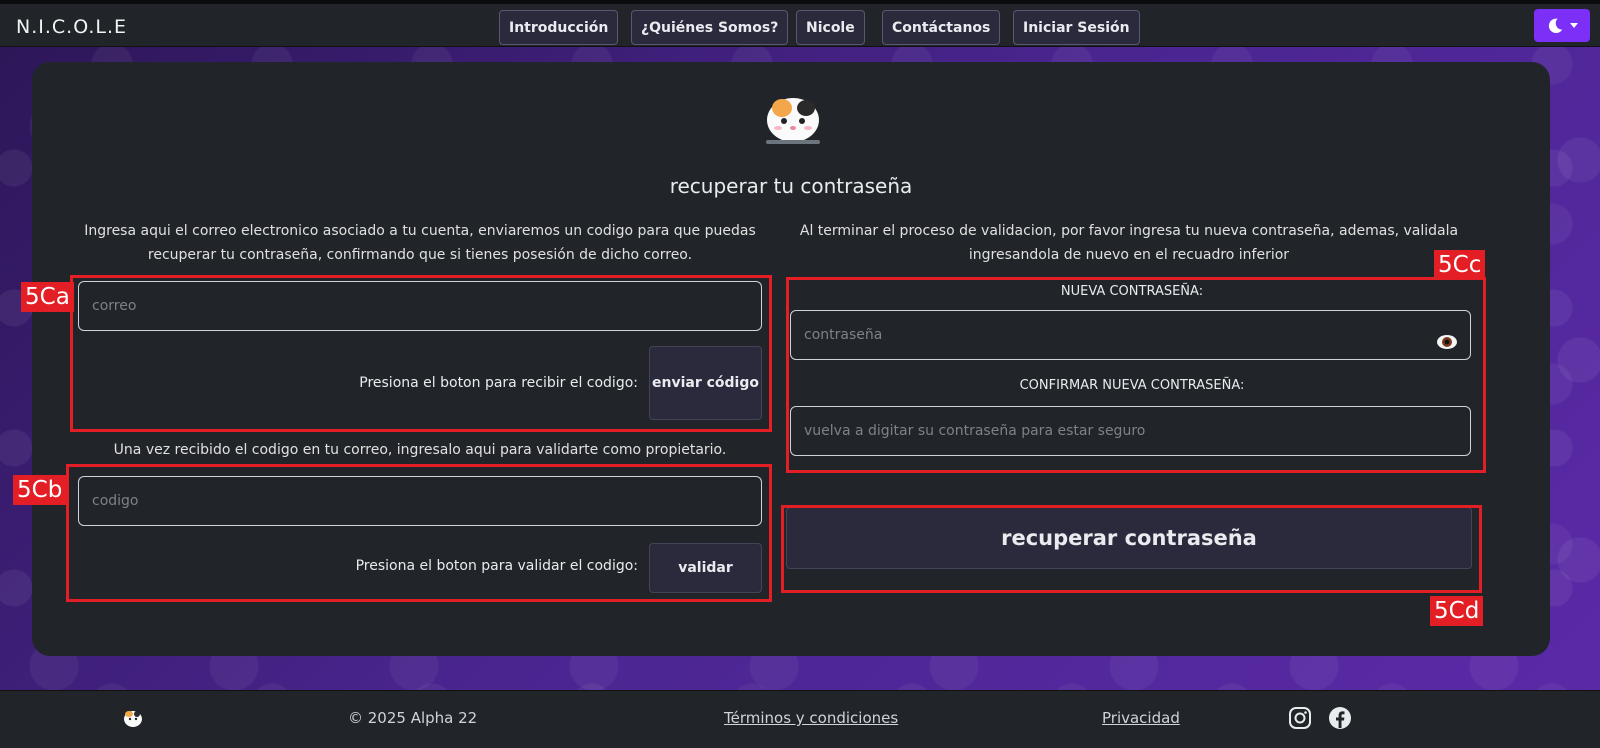  I want to click on hamster-logo, so click(793, 121).